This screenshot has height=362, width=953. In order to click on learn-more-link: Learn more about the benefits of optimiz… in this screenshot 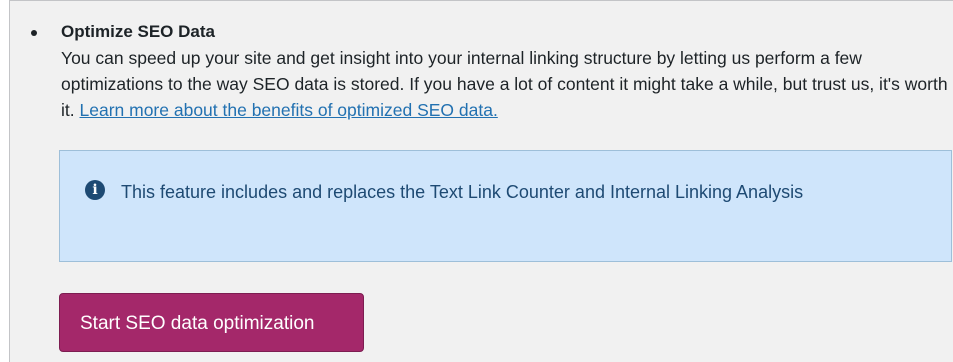, I will do `click(289, 110)`.